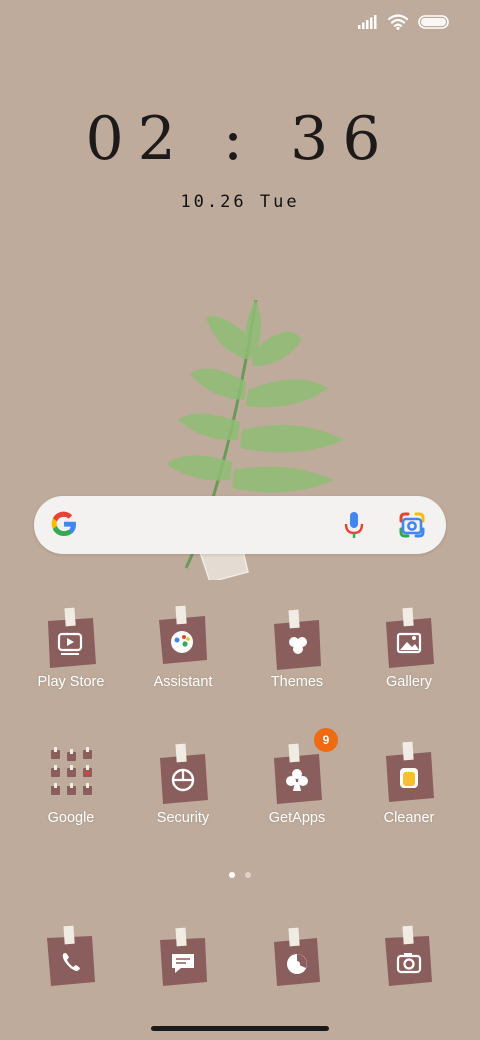  Describe the element at coordinates (71, 682) in the screenshot. I see `app-label: Play Store` at that location.